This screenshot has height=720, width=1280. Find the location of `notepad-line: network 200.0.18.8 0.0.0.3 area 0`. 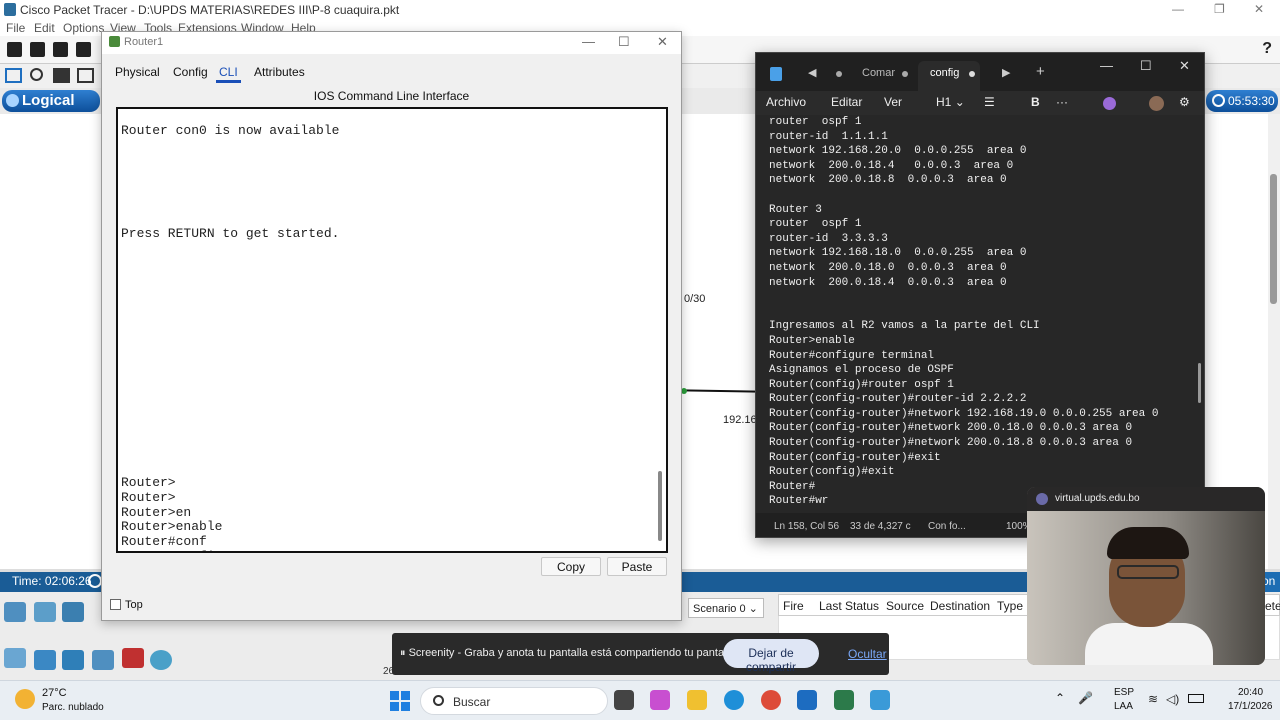

notepad-line: network 200.0.18.8 0.0.0.3 area 0 is located at coordinates (888, 180).